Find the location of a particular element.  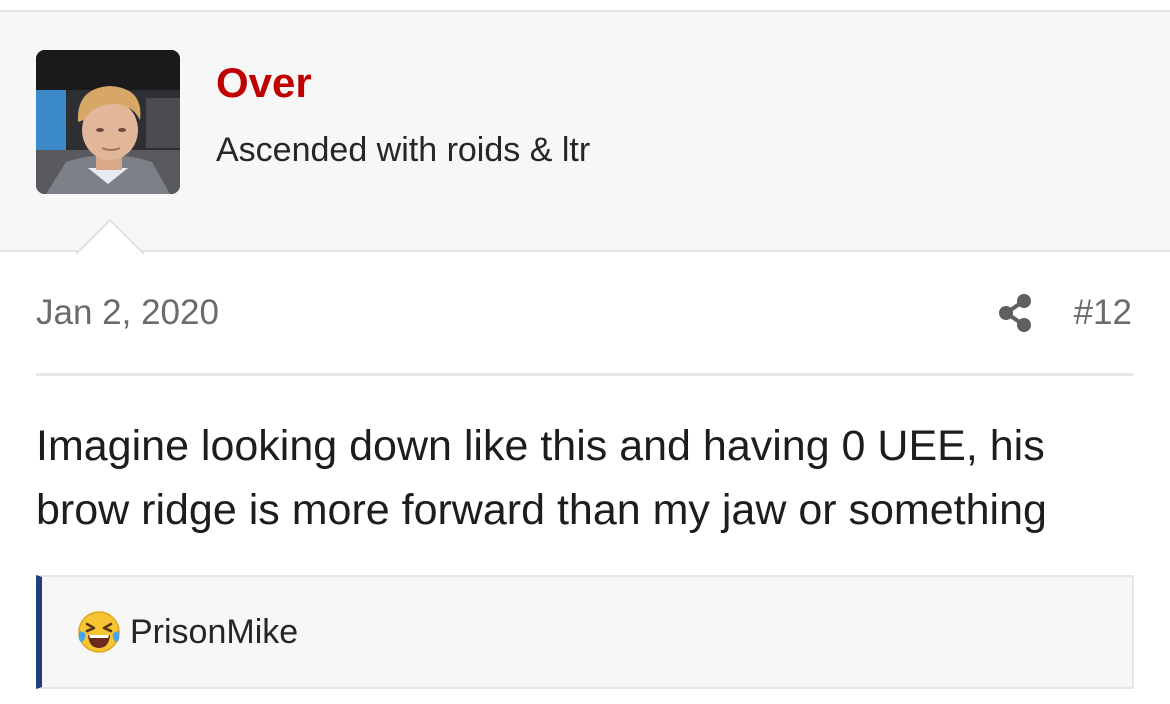

avatar-image is located at coordinates (108, 122).